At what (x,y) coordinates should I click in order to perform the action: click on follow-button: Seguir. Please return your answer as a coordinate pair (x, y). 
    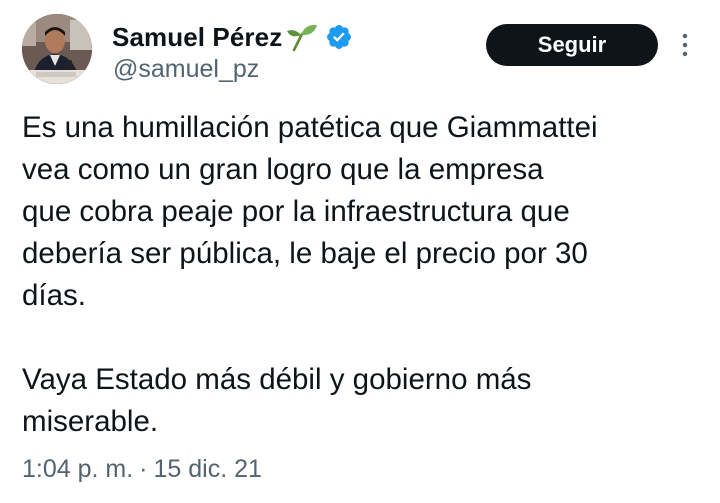
    Looking at the image, I should click on (572, 45).